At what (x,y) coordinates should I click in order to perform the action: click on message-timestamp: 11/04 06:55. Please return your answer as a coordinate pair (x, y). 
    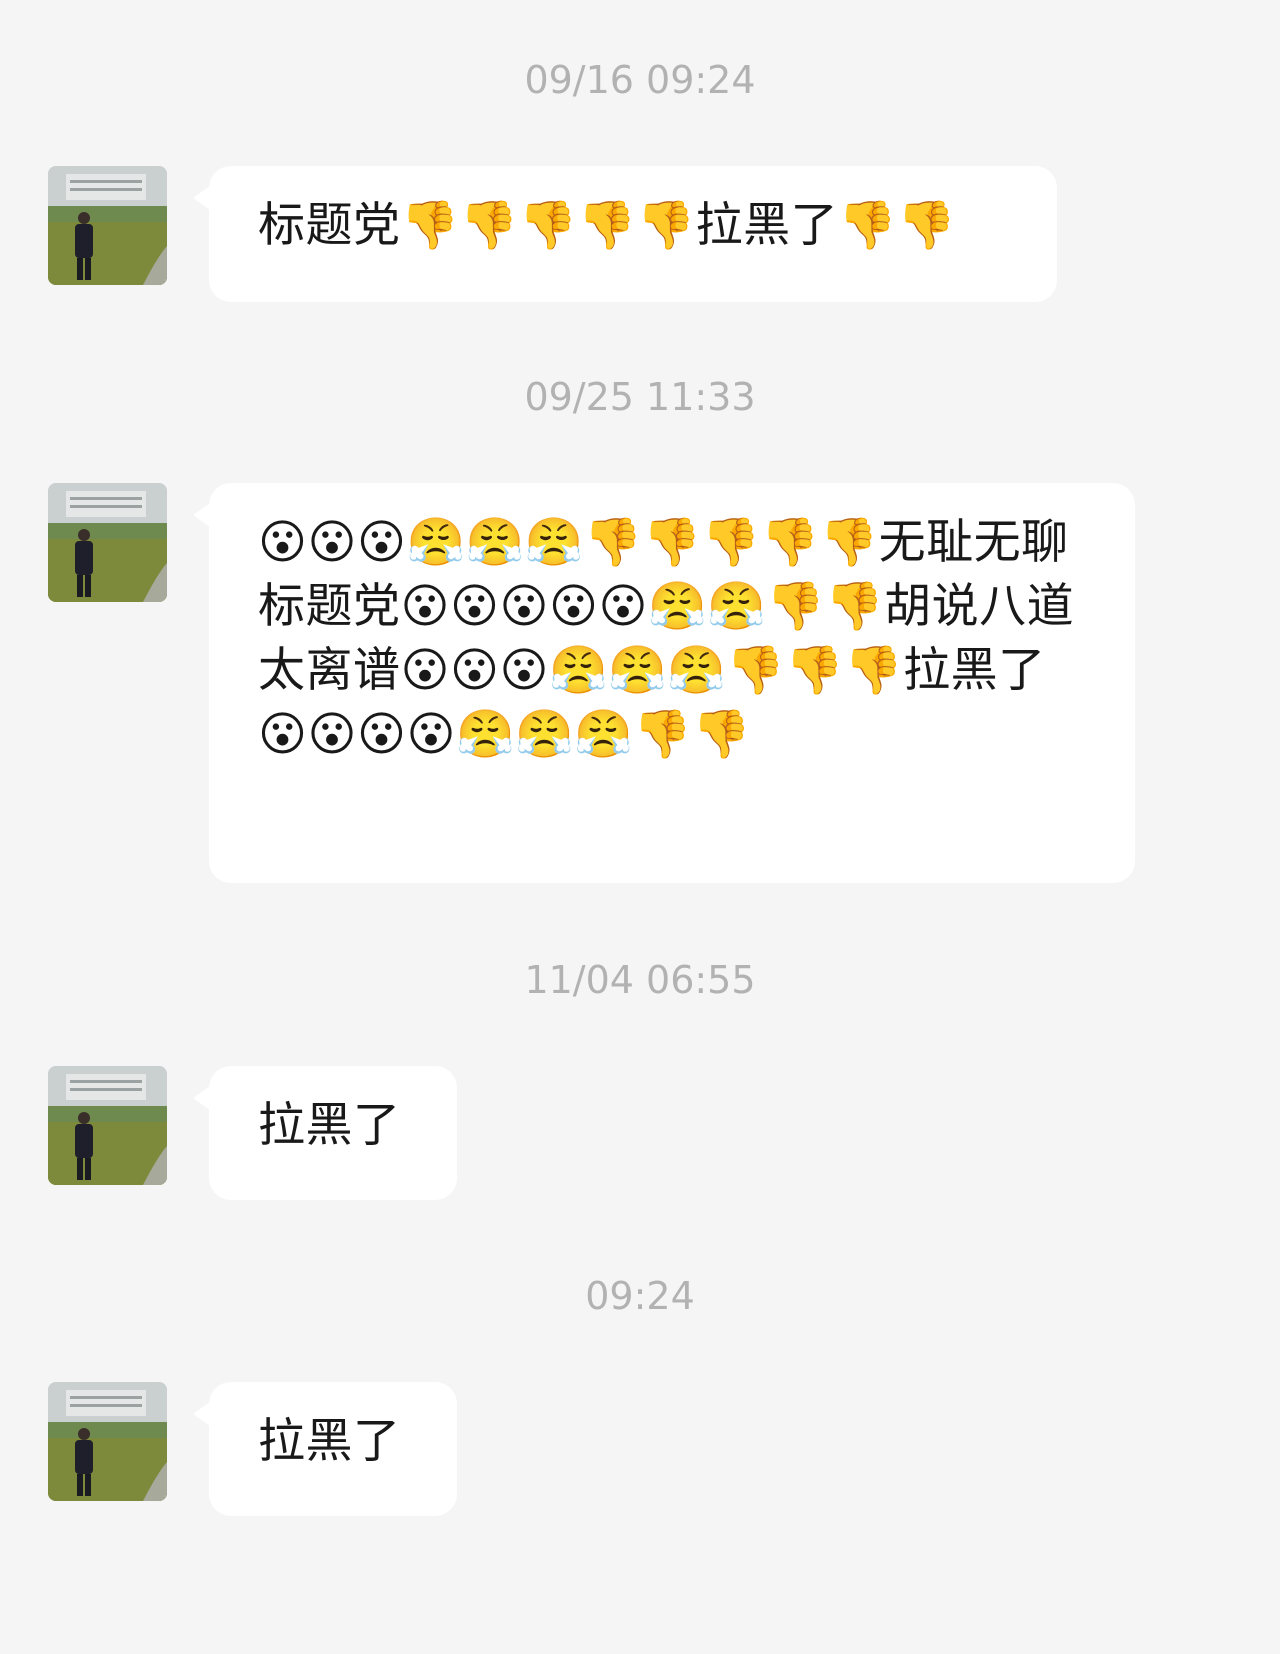
    Looking at the image, I should click on (640, 980).